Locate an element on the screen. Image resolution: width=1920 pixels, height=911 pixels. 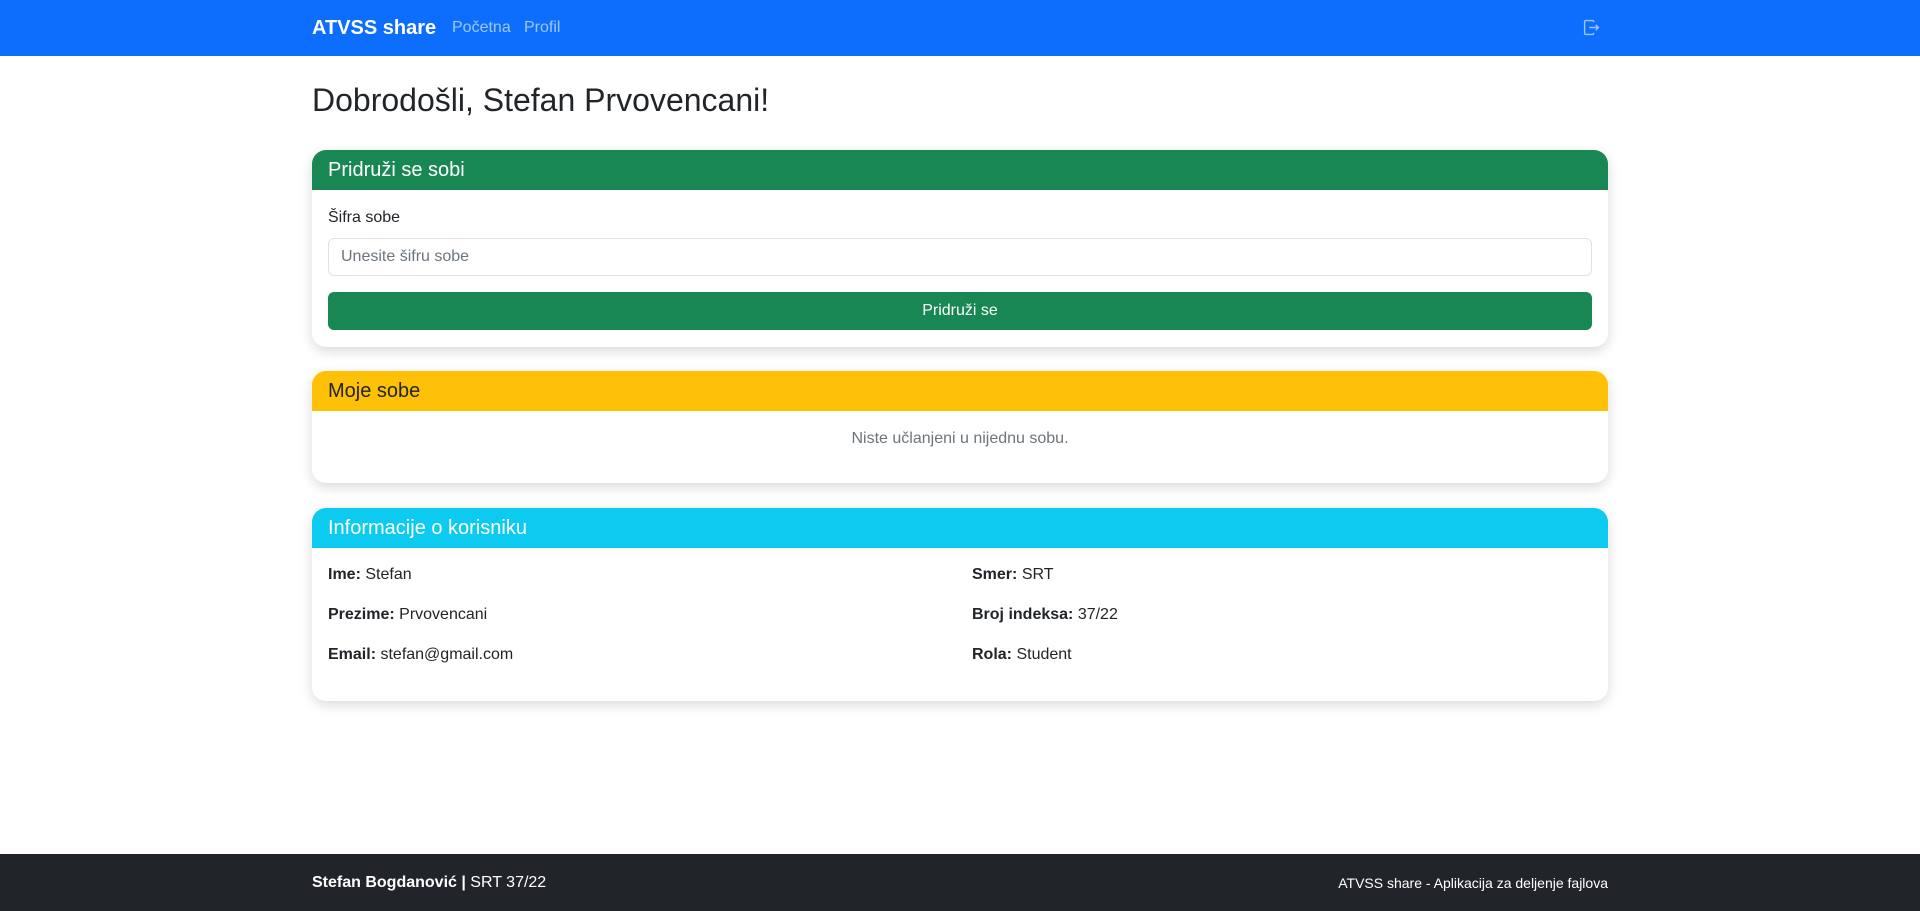
footer-index: SRT 37/22 is located at coordinates (508, 882).